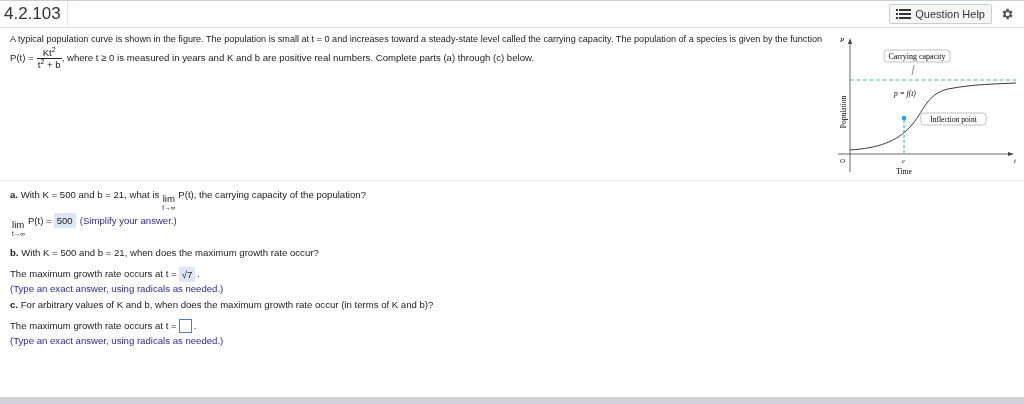  I want to click on leader-line, so click(913, 70).